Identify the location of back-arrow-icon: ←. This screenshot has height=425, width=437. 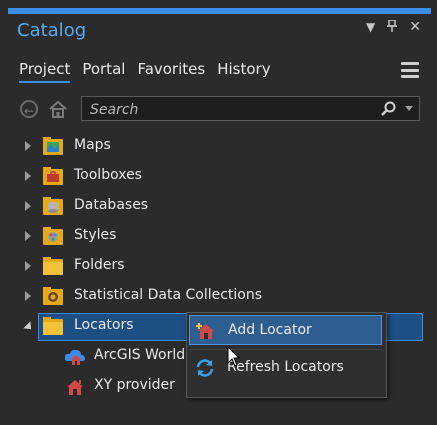
(29, 109).